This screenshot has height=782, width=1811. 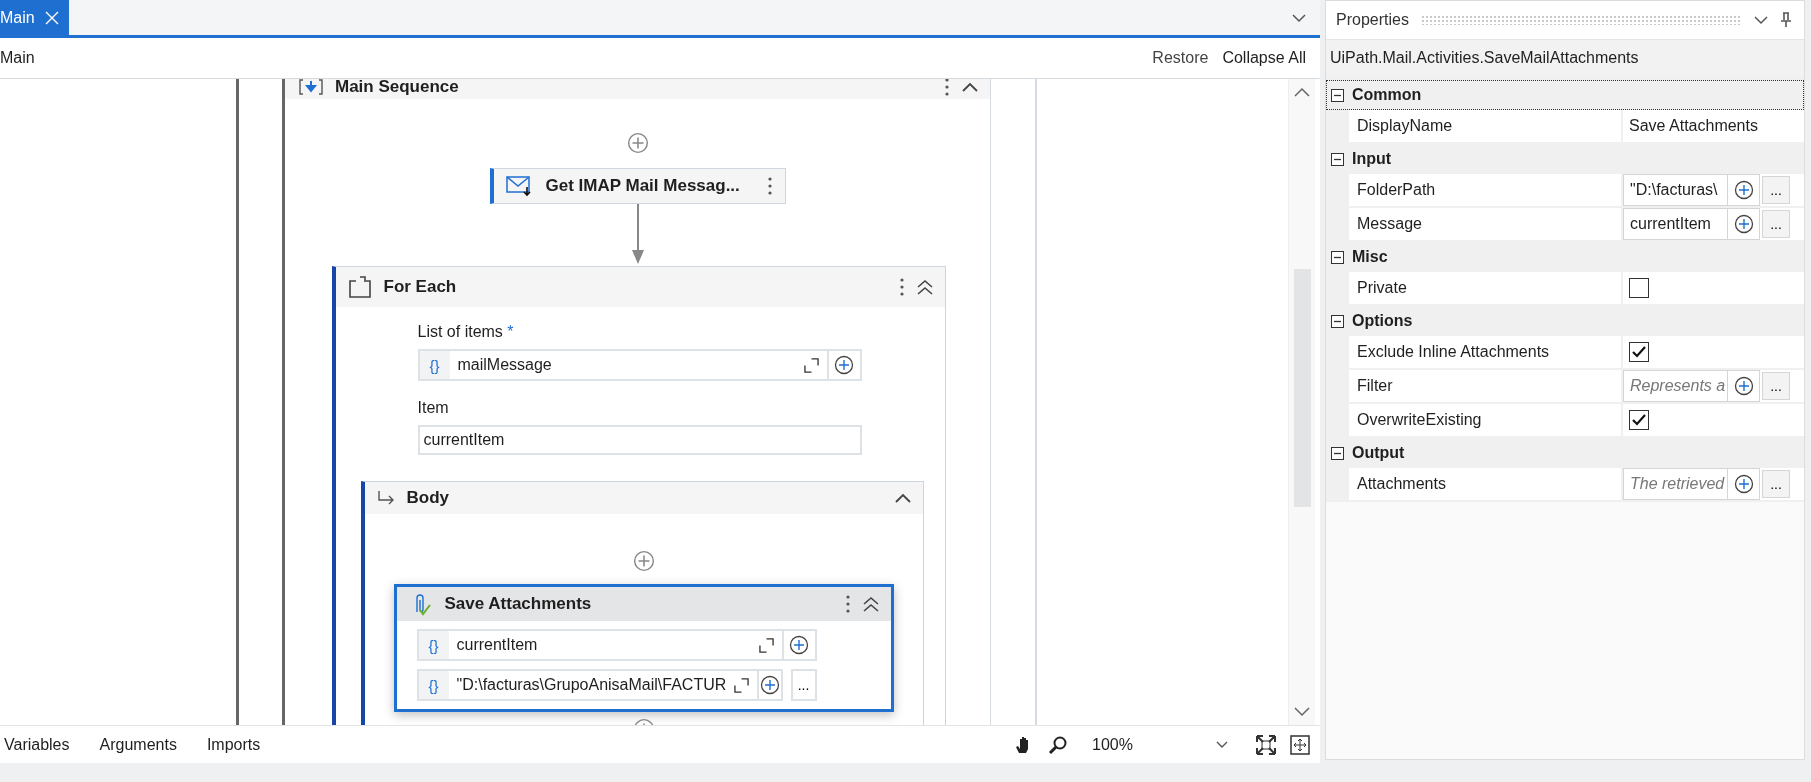 What do you see at coordinates (1675, 190) in the screenshot?
I see `property-field: "D:\facturas\` at bounding box center [1675, 190].